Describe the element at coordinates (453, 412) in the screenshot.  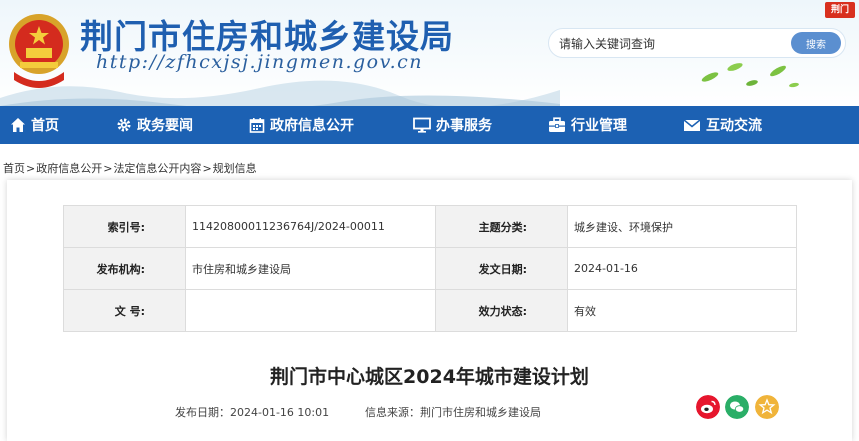
I see `info-source: 信息来源：荆门市住房和城乡建设局` at that location.